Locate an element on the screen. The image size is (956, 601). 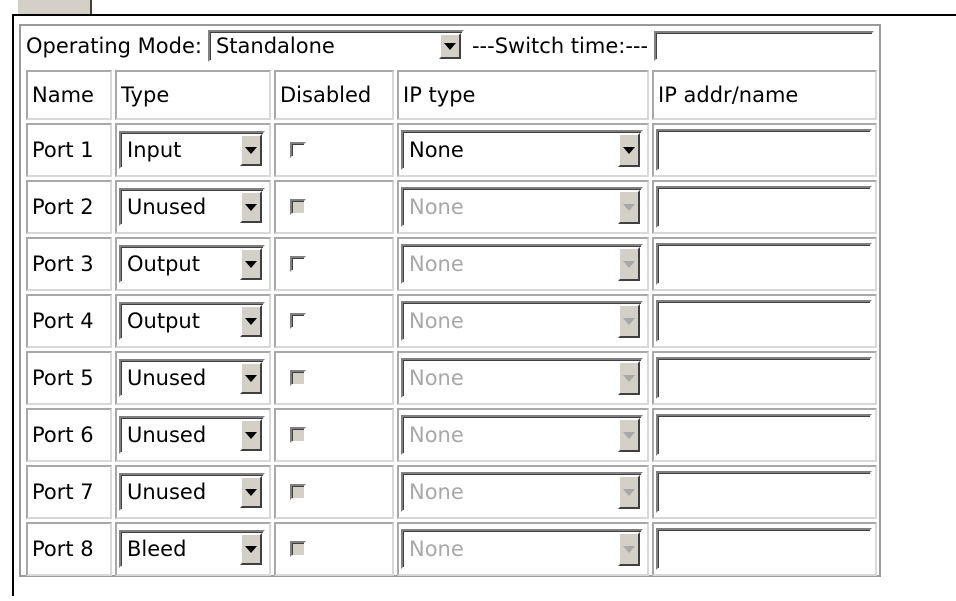
port-name: Port 7 is located at coordinates (69, 492).